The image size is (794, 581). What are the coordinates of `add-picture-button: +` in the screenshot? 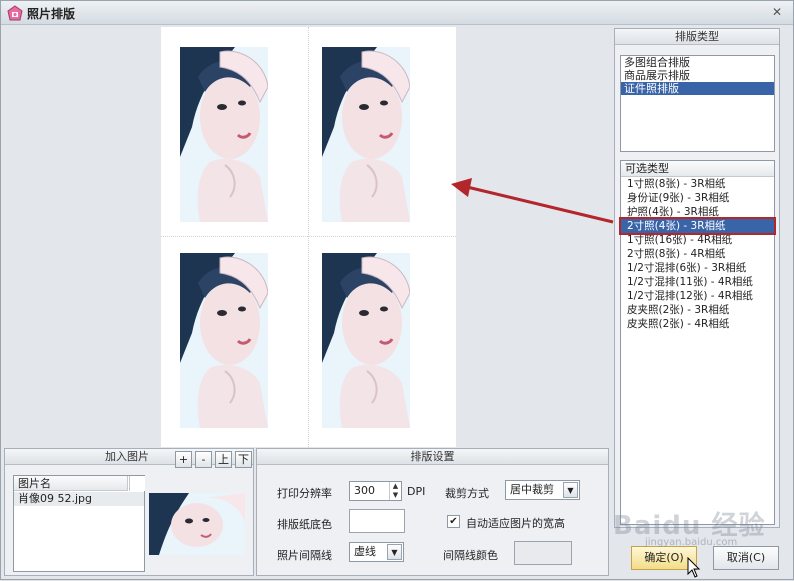 It's located at (183, 459).